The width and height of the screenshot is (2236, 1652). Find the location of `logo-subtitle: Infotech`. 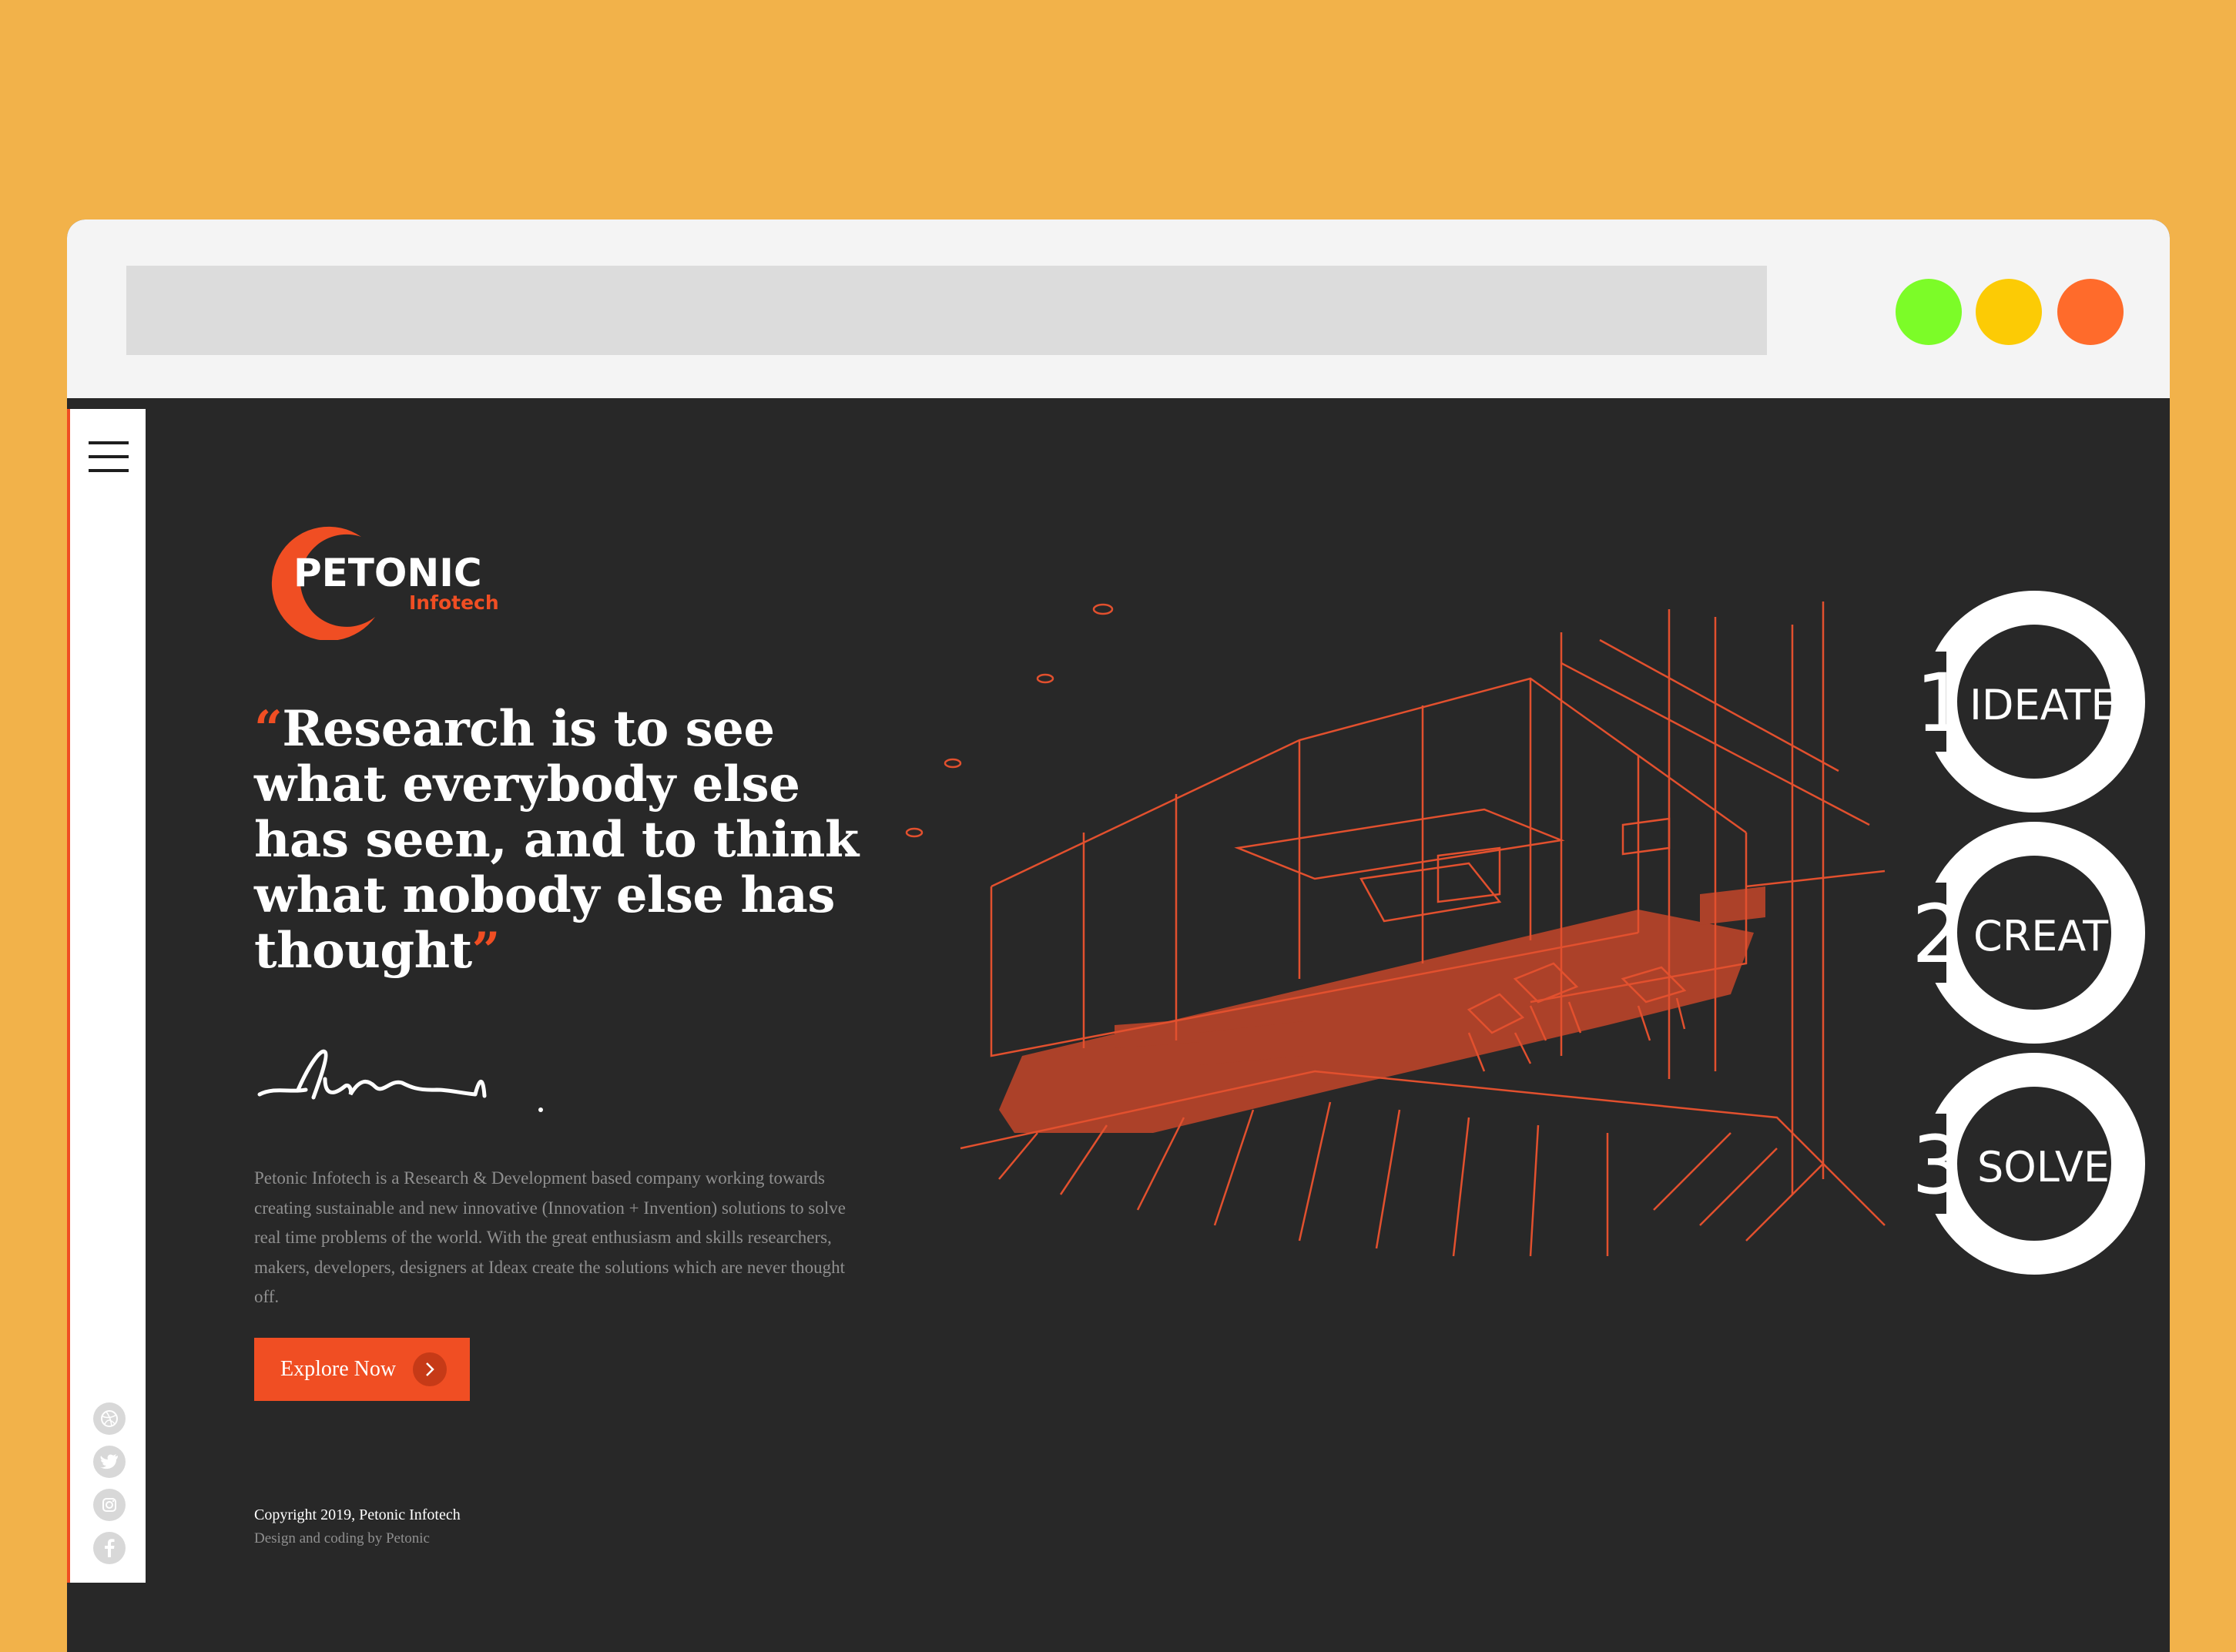

logo-subtitle: Infotech is located at coordinates (454, 602).